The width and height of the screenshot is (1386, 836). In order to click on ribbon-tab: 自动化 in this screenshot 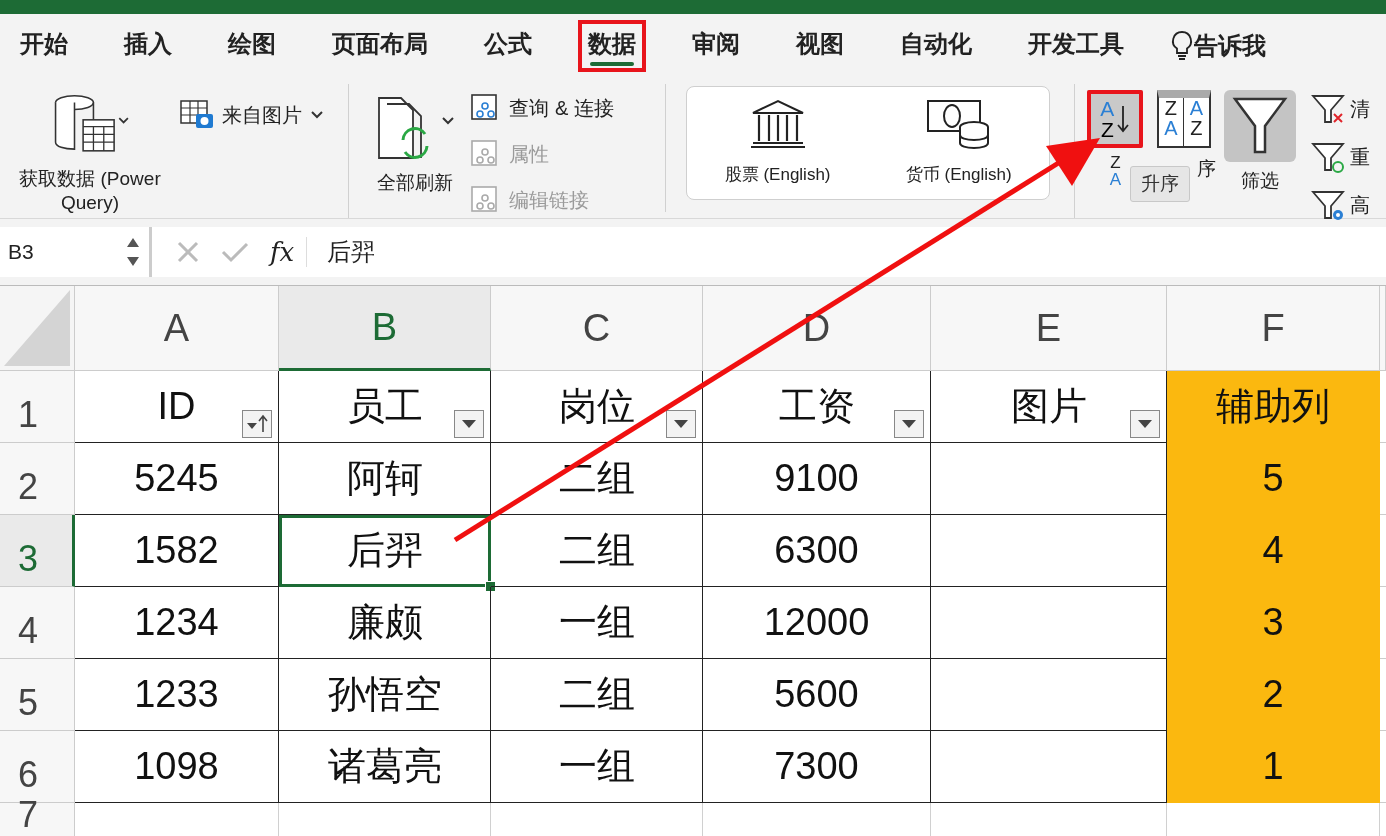, I will do `click(936, 46)`.